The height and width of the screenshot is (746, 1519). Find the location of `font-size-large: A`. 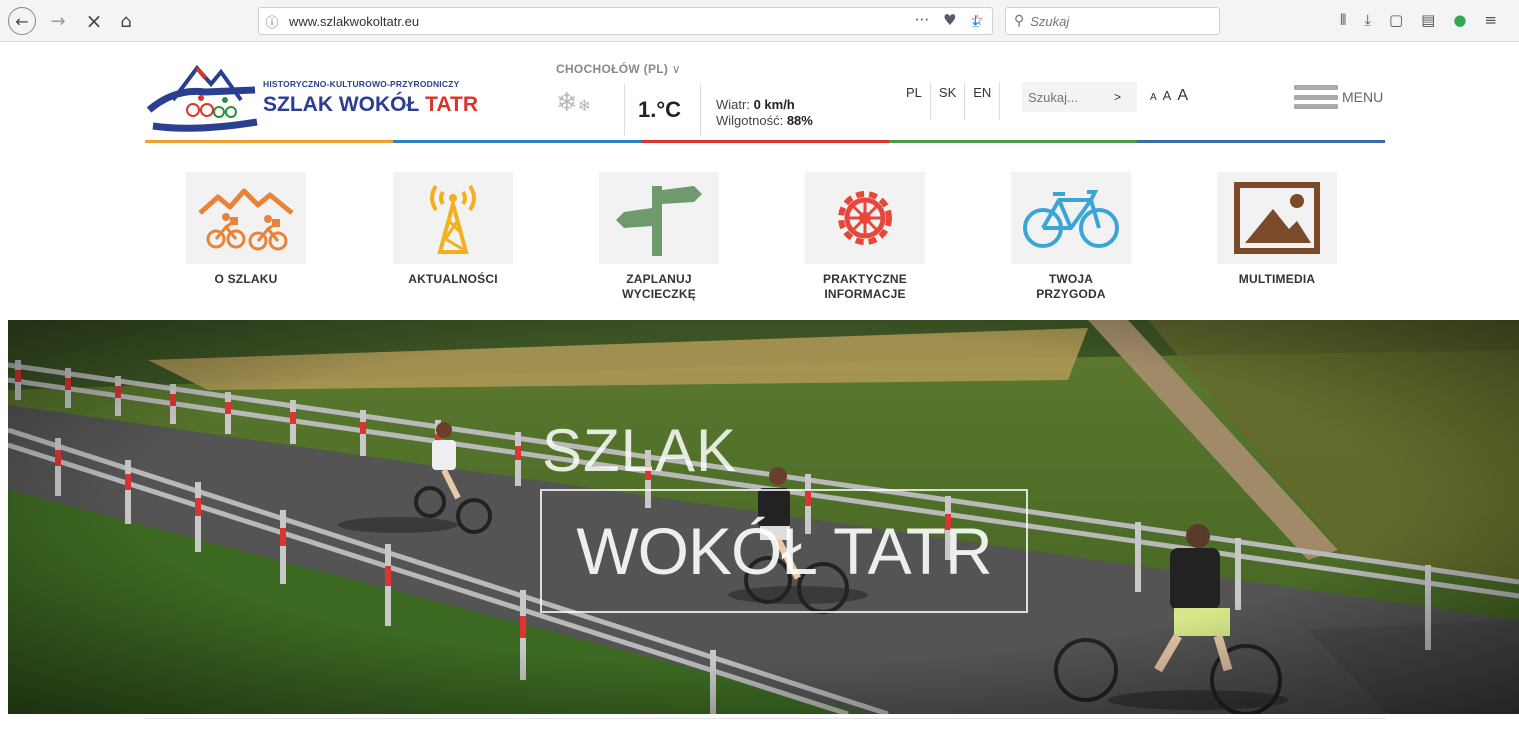

font-size-large: A is located at coordinates (1182, 96).